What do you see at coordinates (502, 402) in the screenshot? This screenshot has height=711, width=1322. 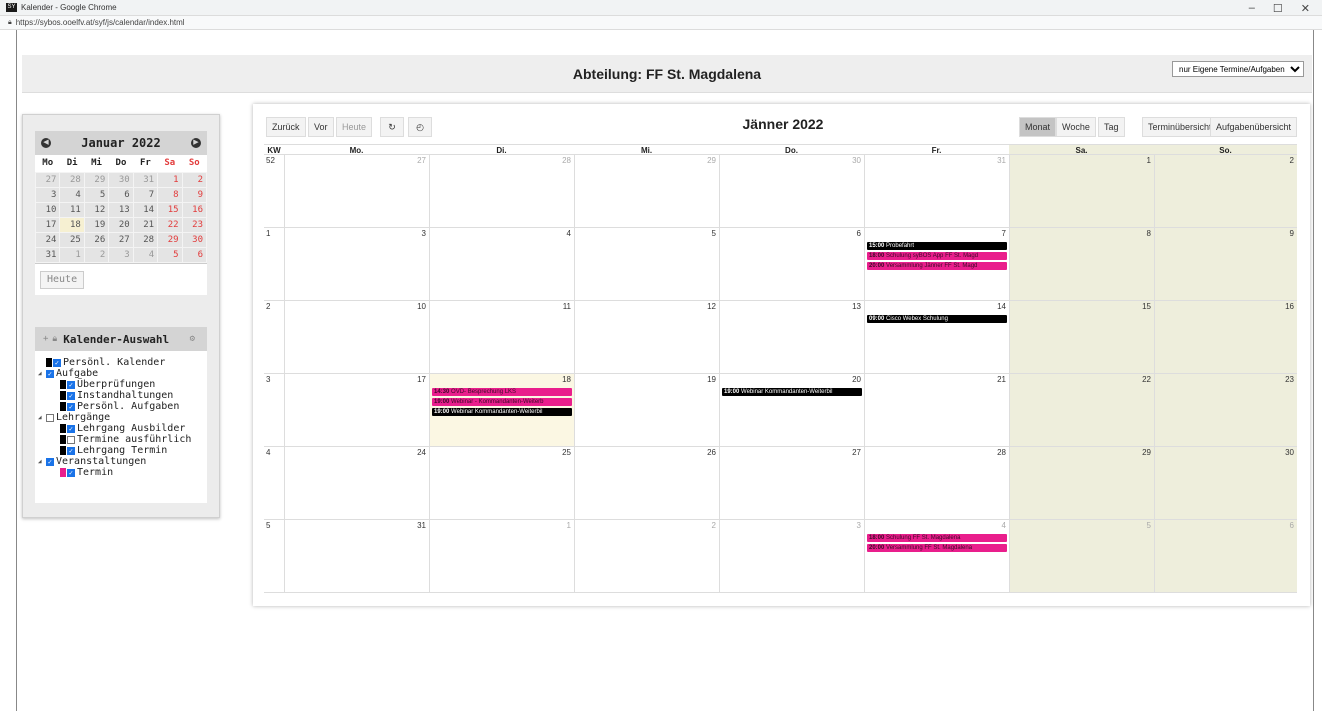 I see `calendar-event: 19:00 Webinar - Kommandanten-Weiterb` at bounding box center [502, 402].